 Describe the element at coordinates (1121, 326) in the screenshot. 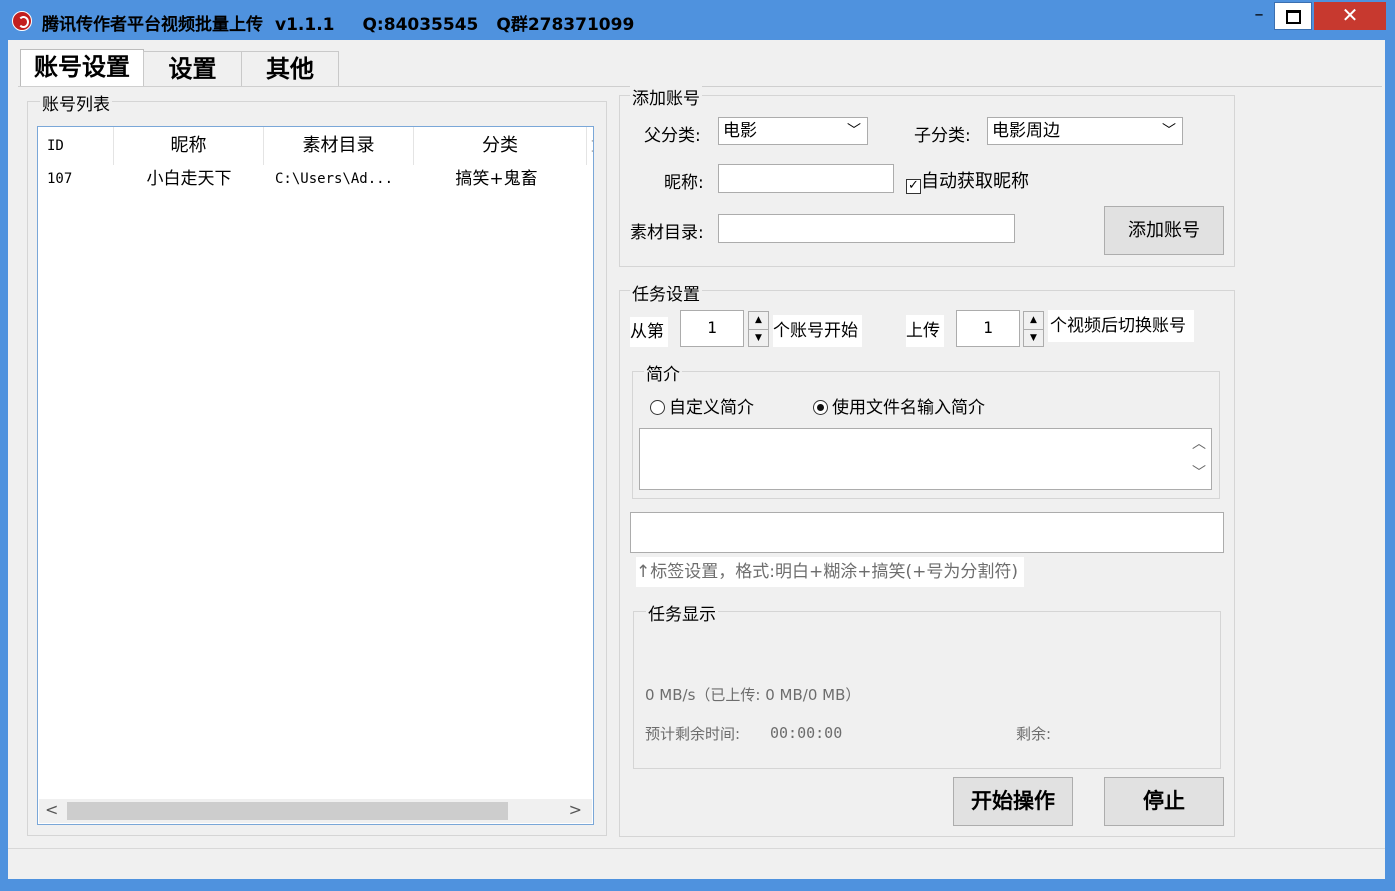

I see `switch-account-label: 个视频后切换账号` at that location.